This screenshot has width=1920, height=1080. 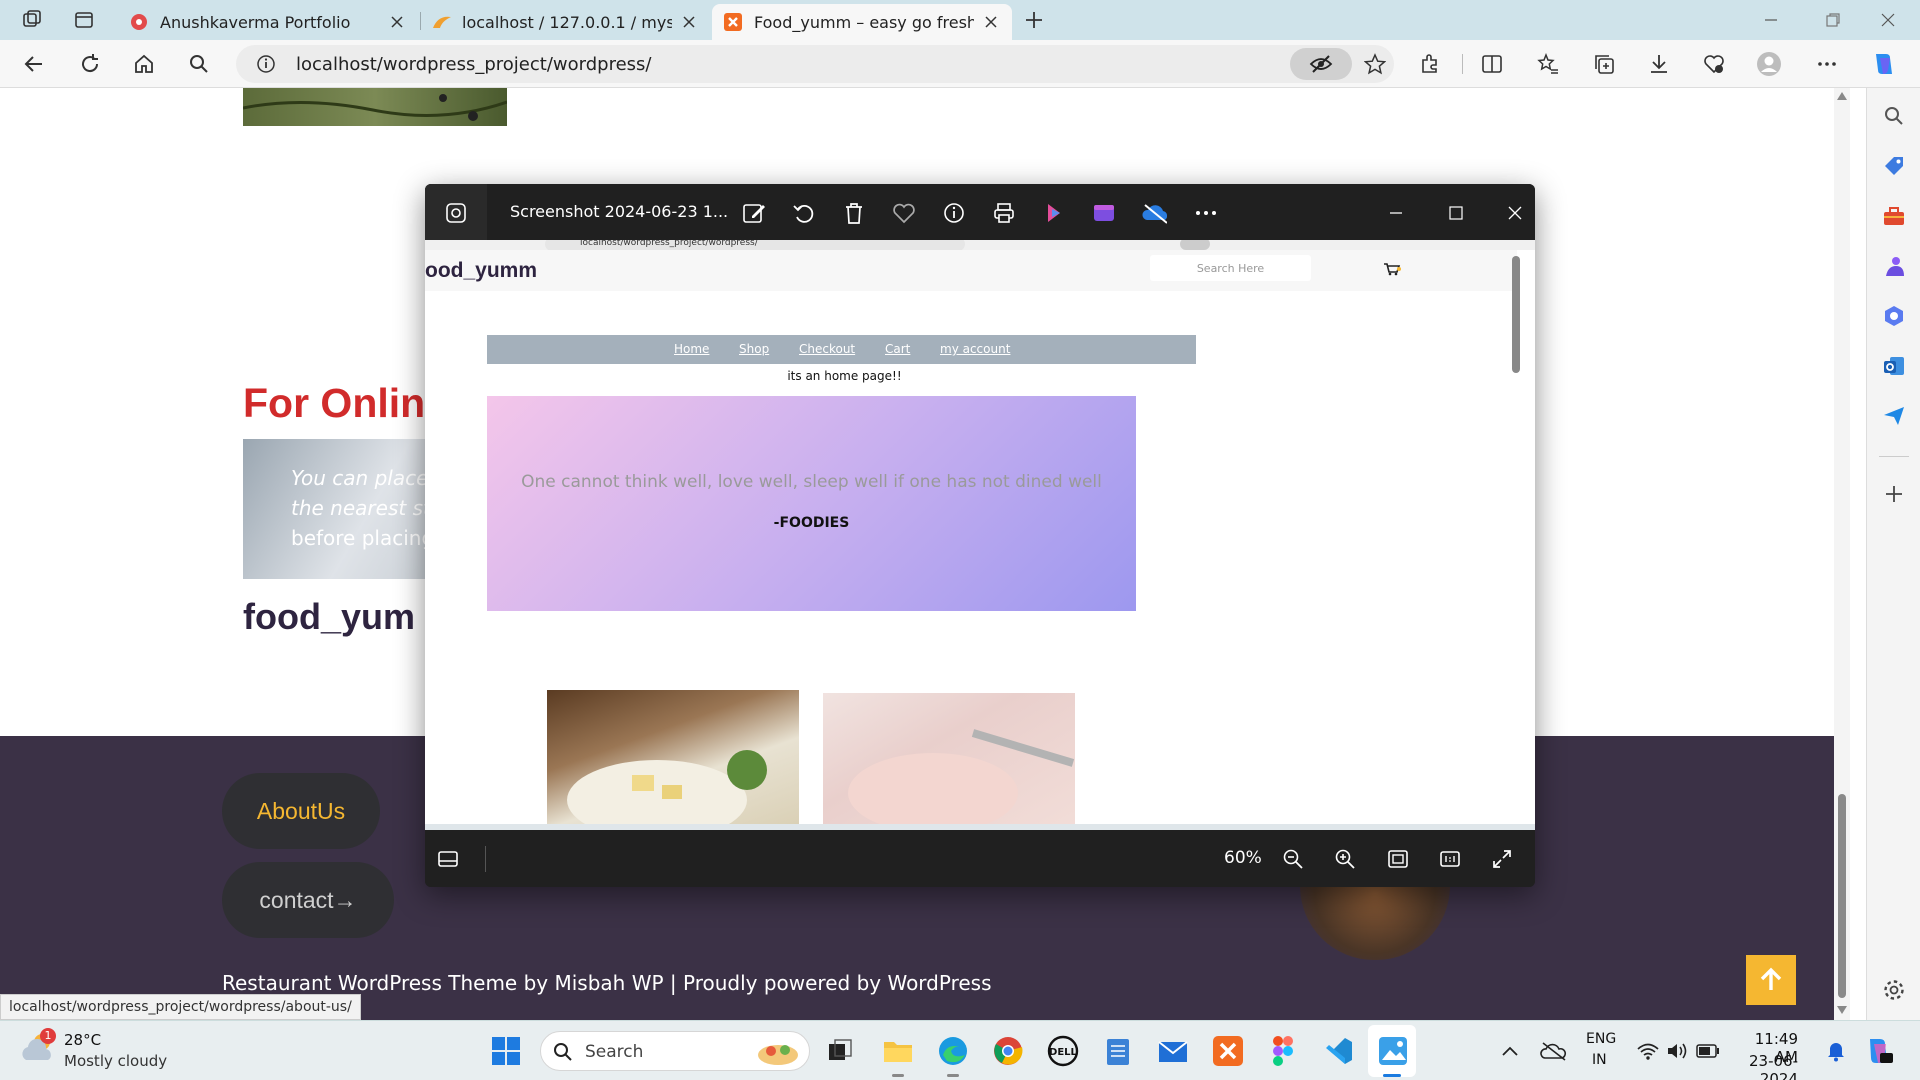 I want to click on favorite-heart-icon, so click(x=904, y=213).